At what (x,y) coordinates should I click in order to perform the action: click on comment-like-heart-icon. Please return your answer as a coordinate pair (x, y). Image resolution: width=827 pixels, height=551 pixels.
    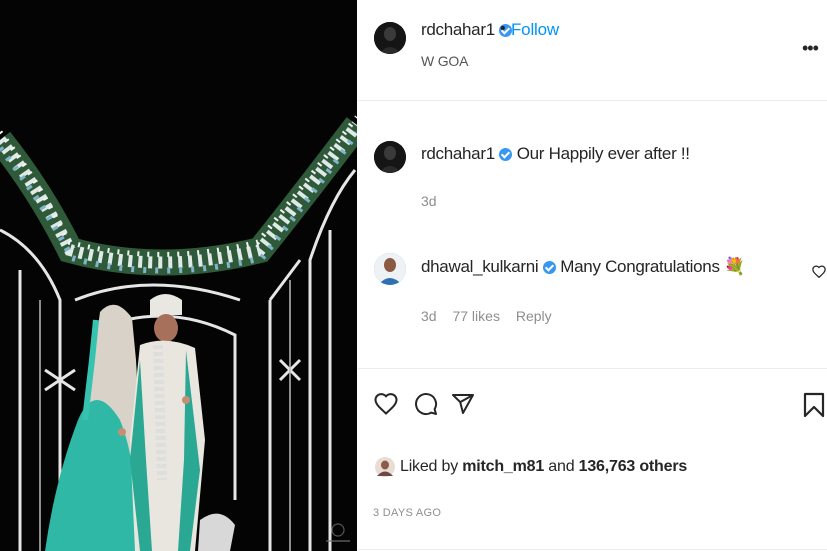
    Looking at the image, I should click on (819, 274).